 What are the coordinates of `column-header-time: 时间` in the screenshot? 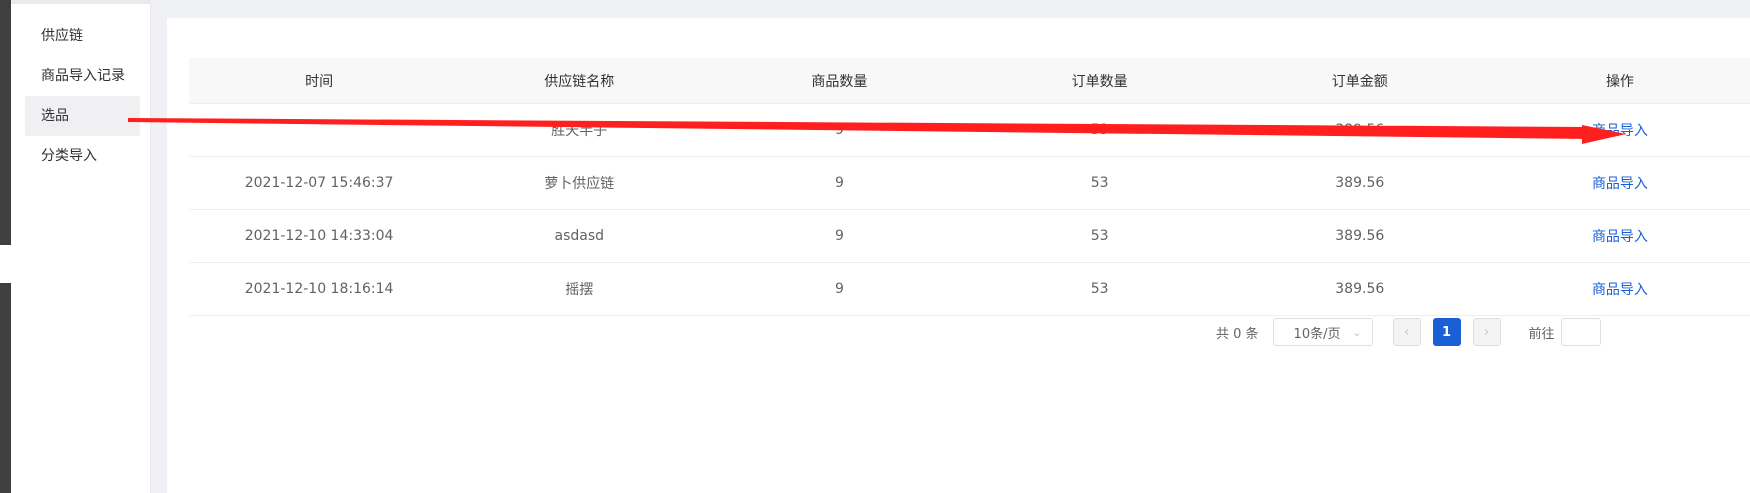 It's located at (319, 81).